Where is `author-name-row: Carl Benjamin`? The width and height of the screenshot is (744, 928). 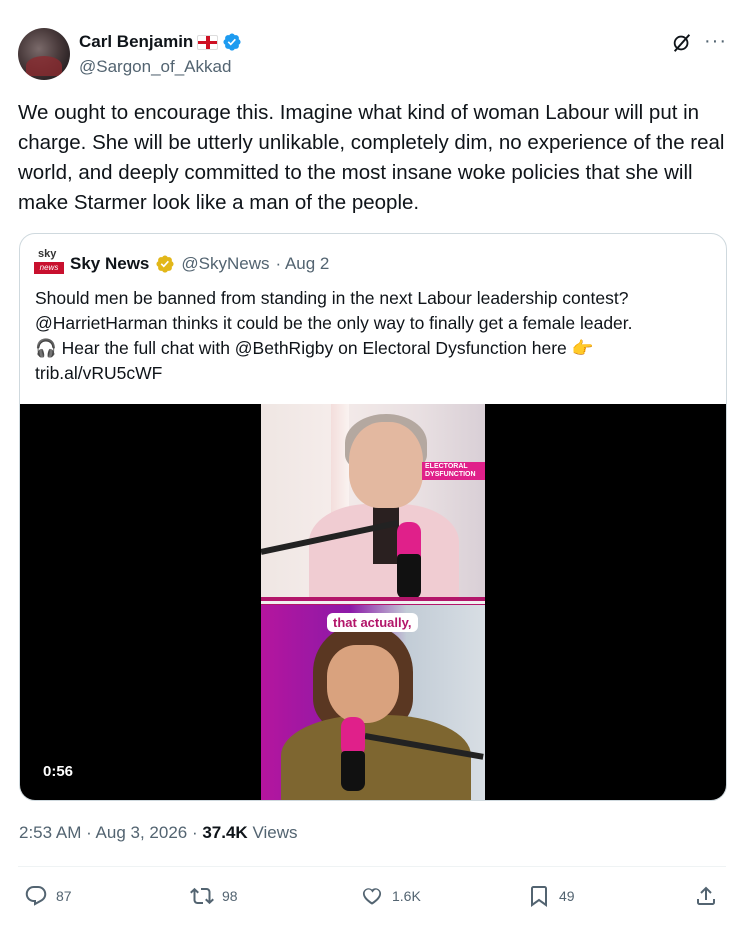 author-name-row: Carl Benjamin is located at coordinates (160, 42).